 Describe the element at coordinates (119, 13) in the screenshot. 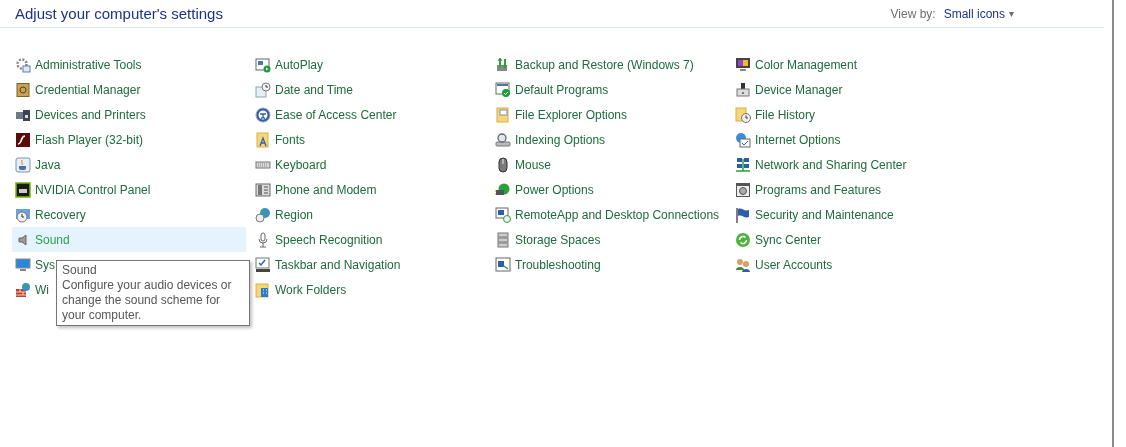

I see `page-title: Adjust your computer's settings` at that location.